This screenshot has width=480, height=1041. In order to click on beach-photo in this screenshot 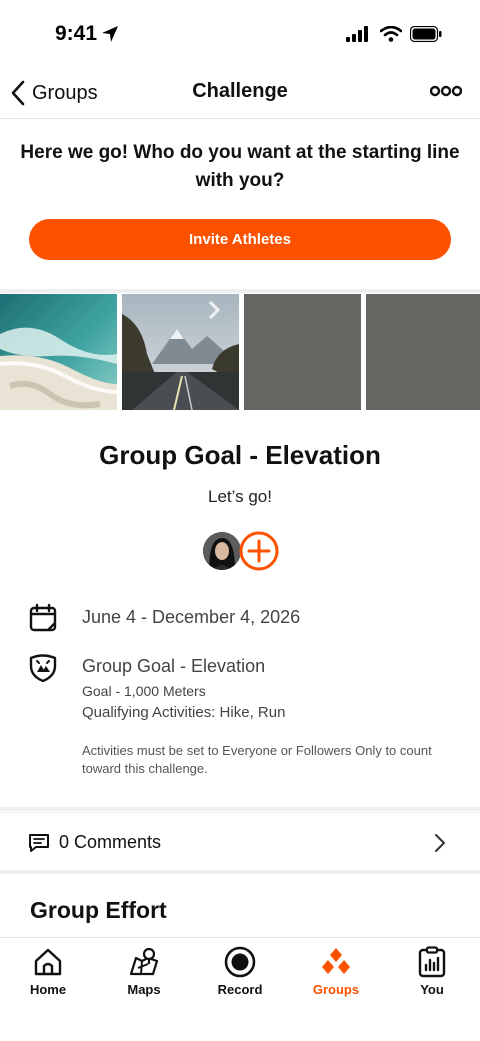, I will do `click(58, 352)`.